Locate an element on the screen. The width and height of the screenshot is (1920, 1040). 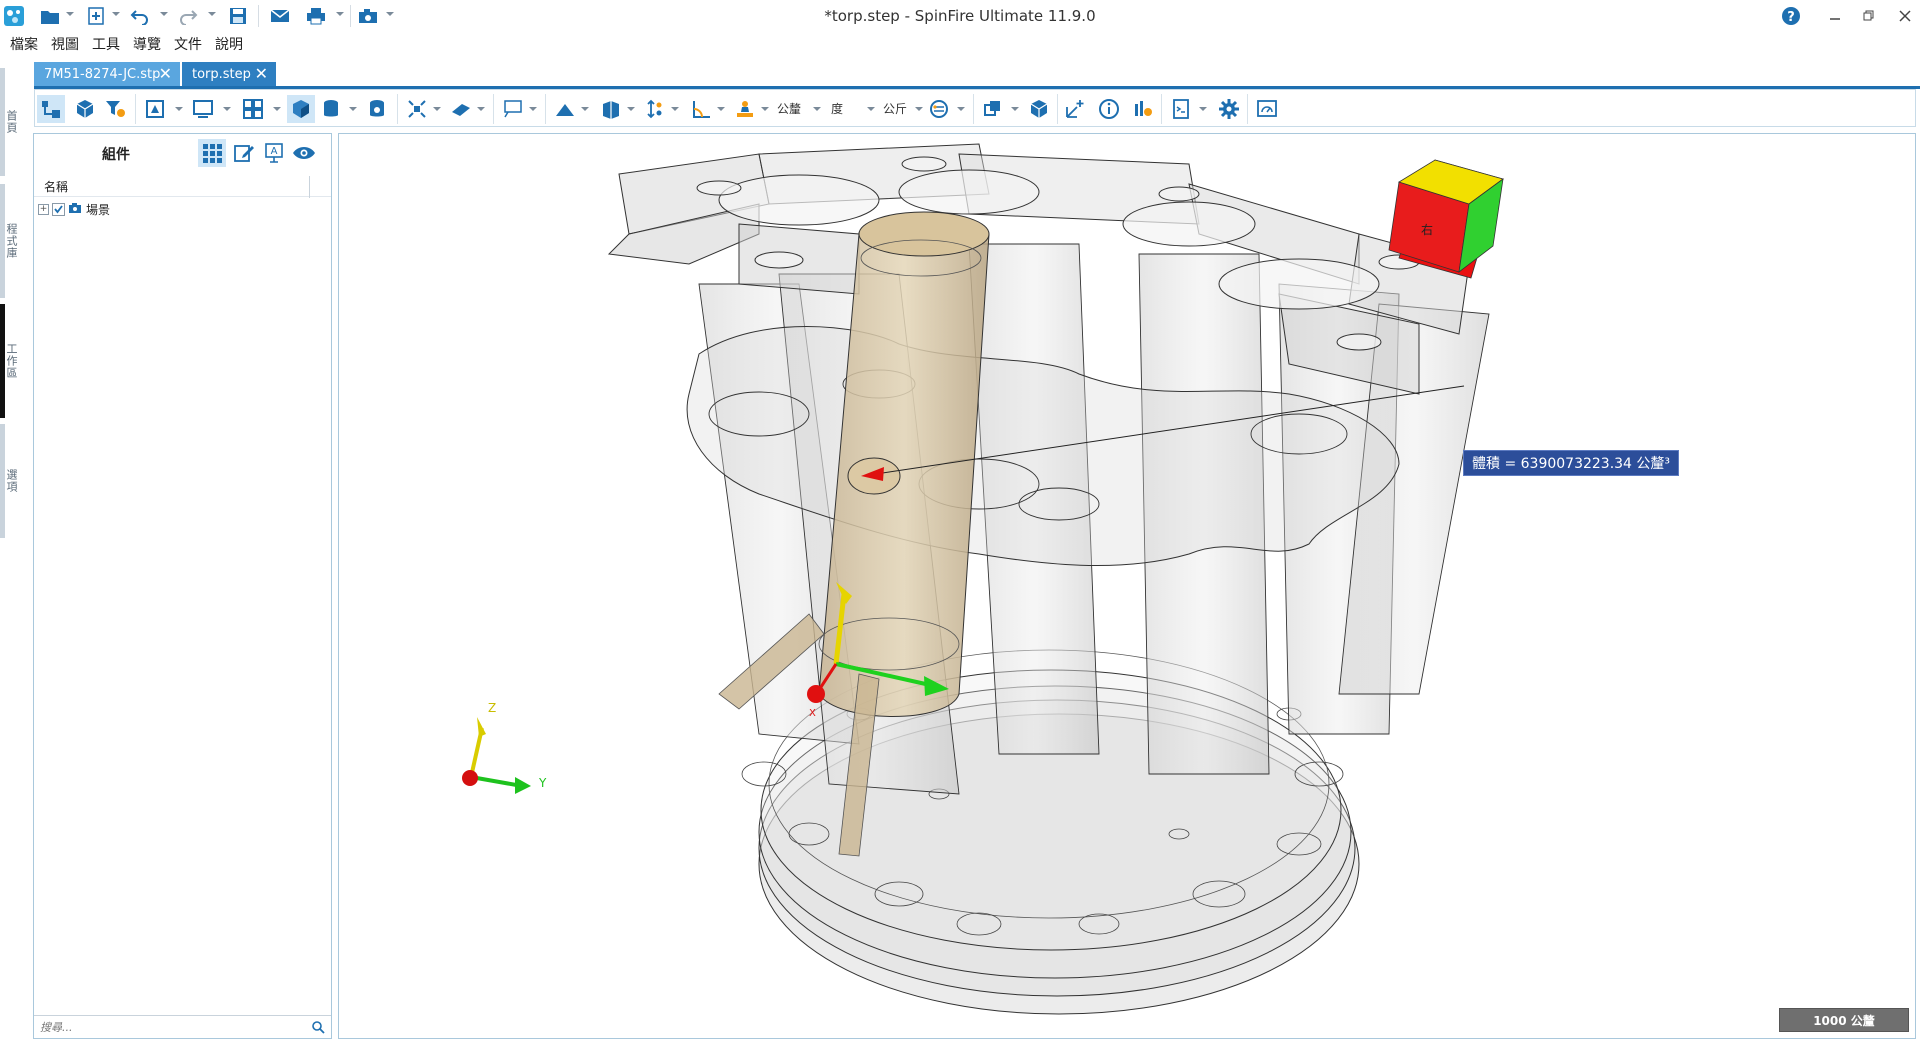
window-title: *torp.step - SpinFire Ultimate 11.9.0 is located at coordinates (960, 16).